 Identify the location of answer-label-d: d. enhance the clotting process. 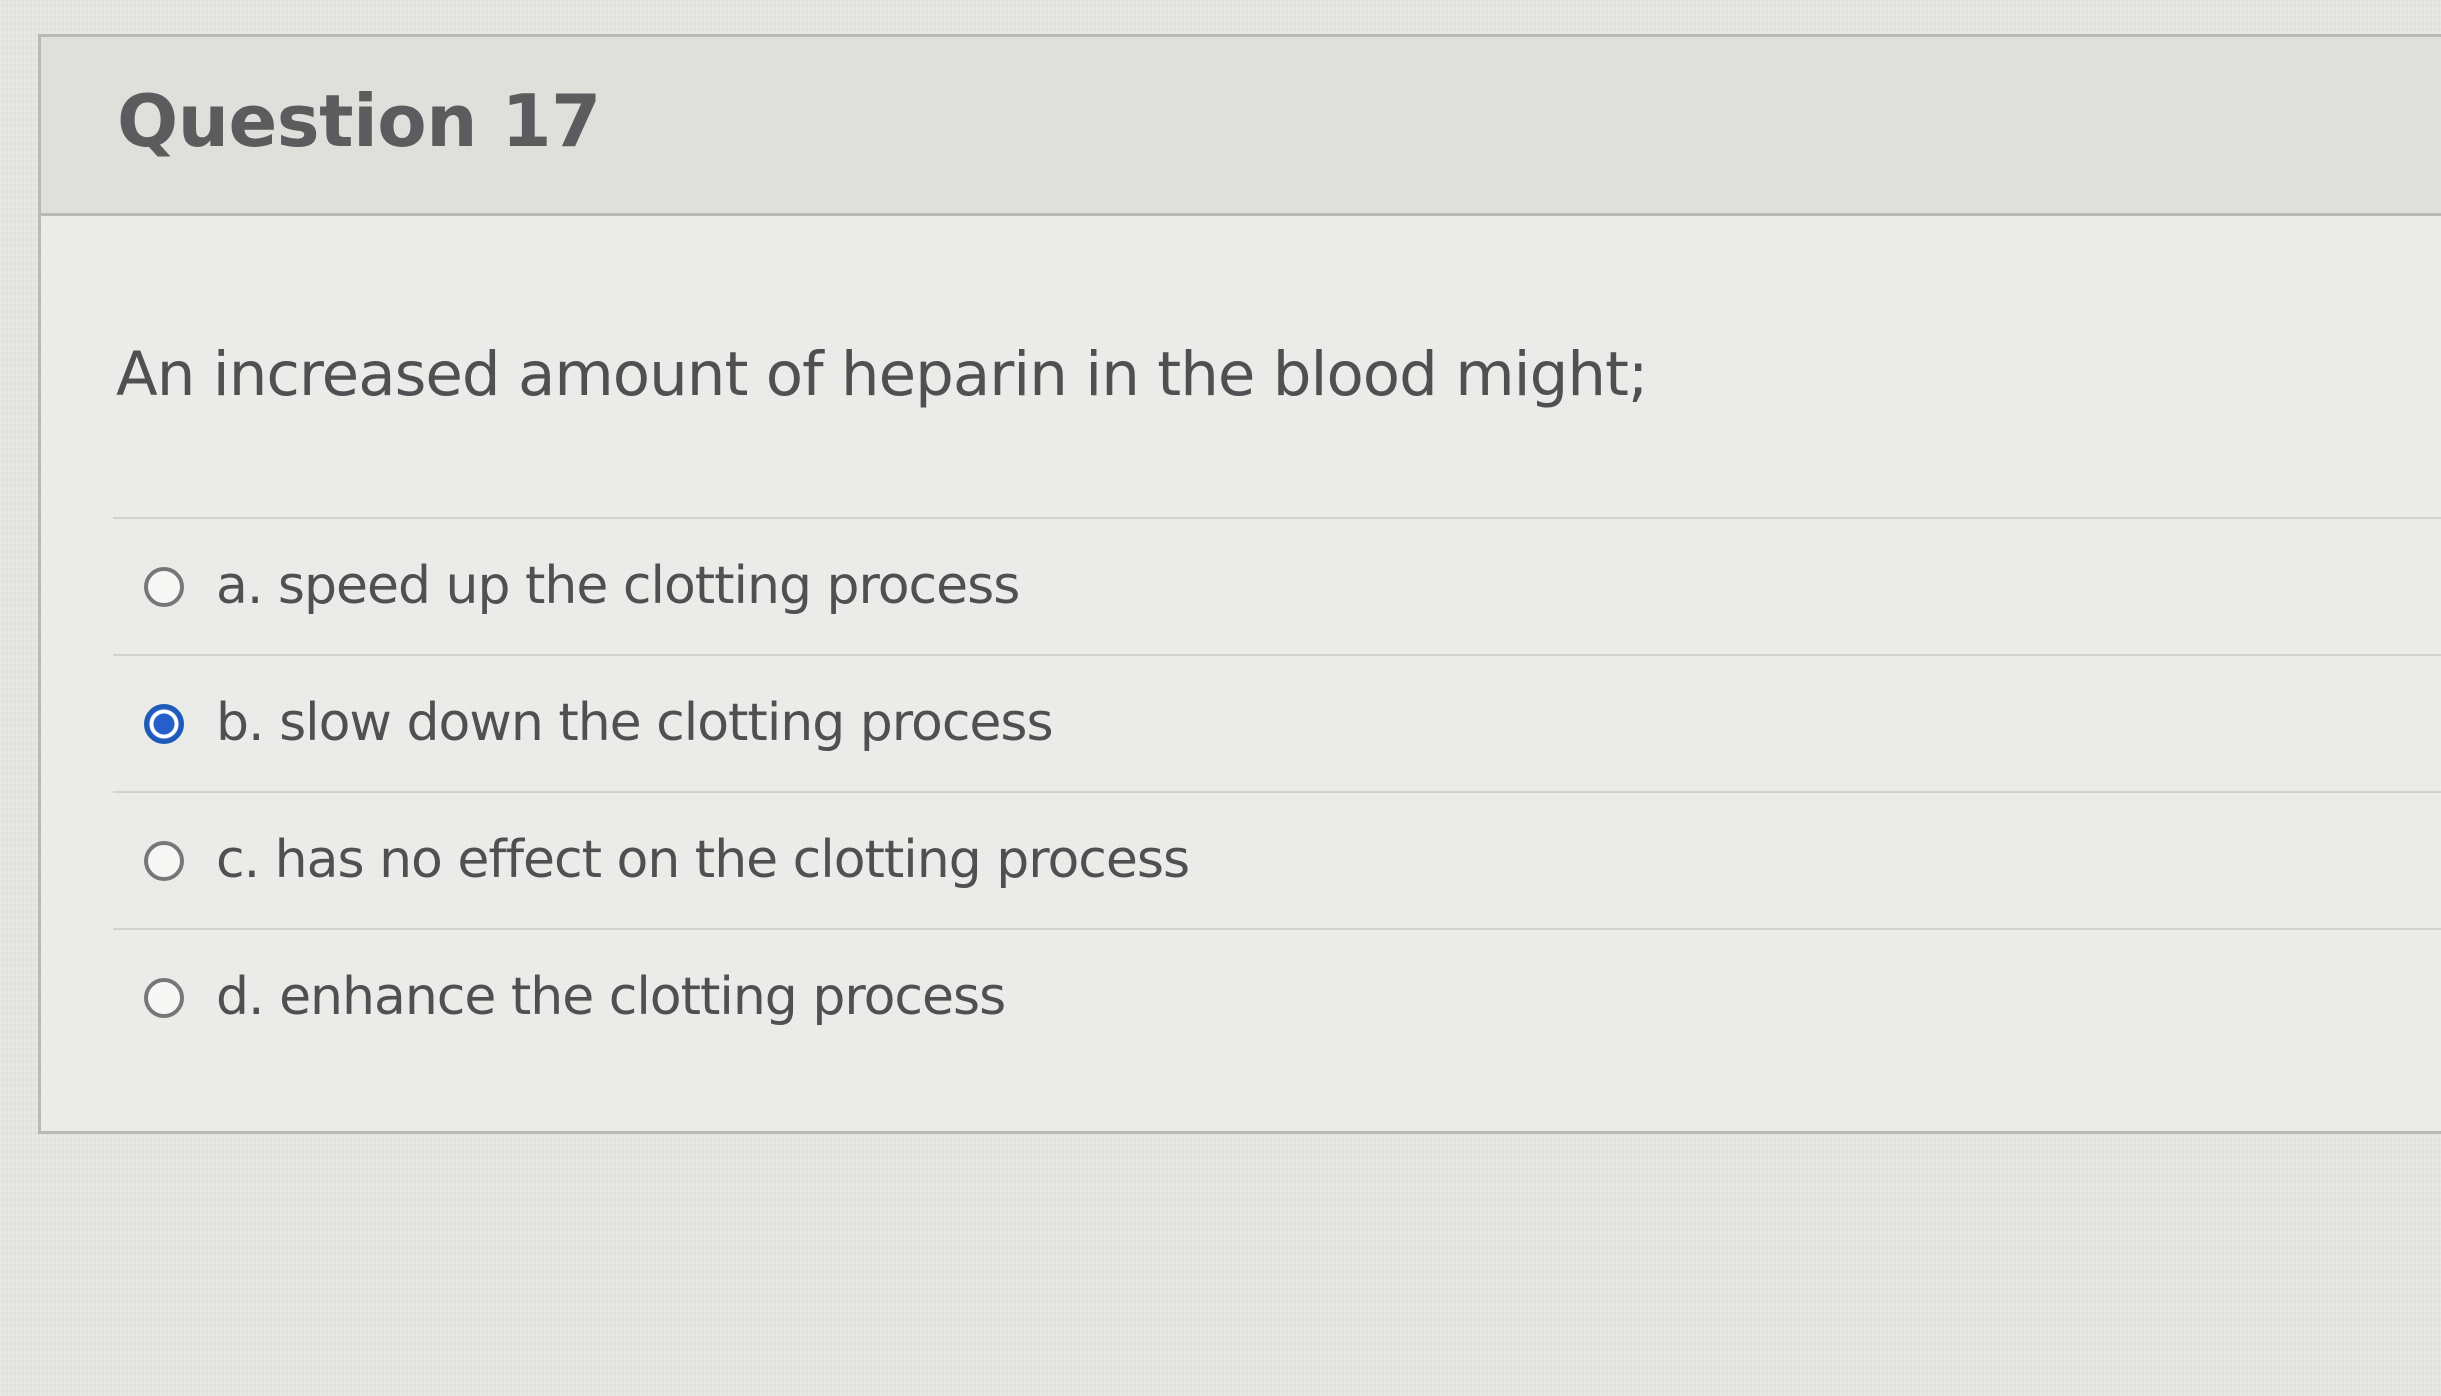
(611, 997).